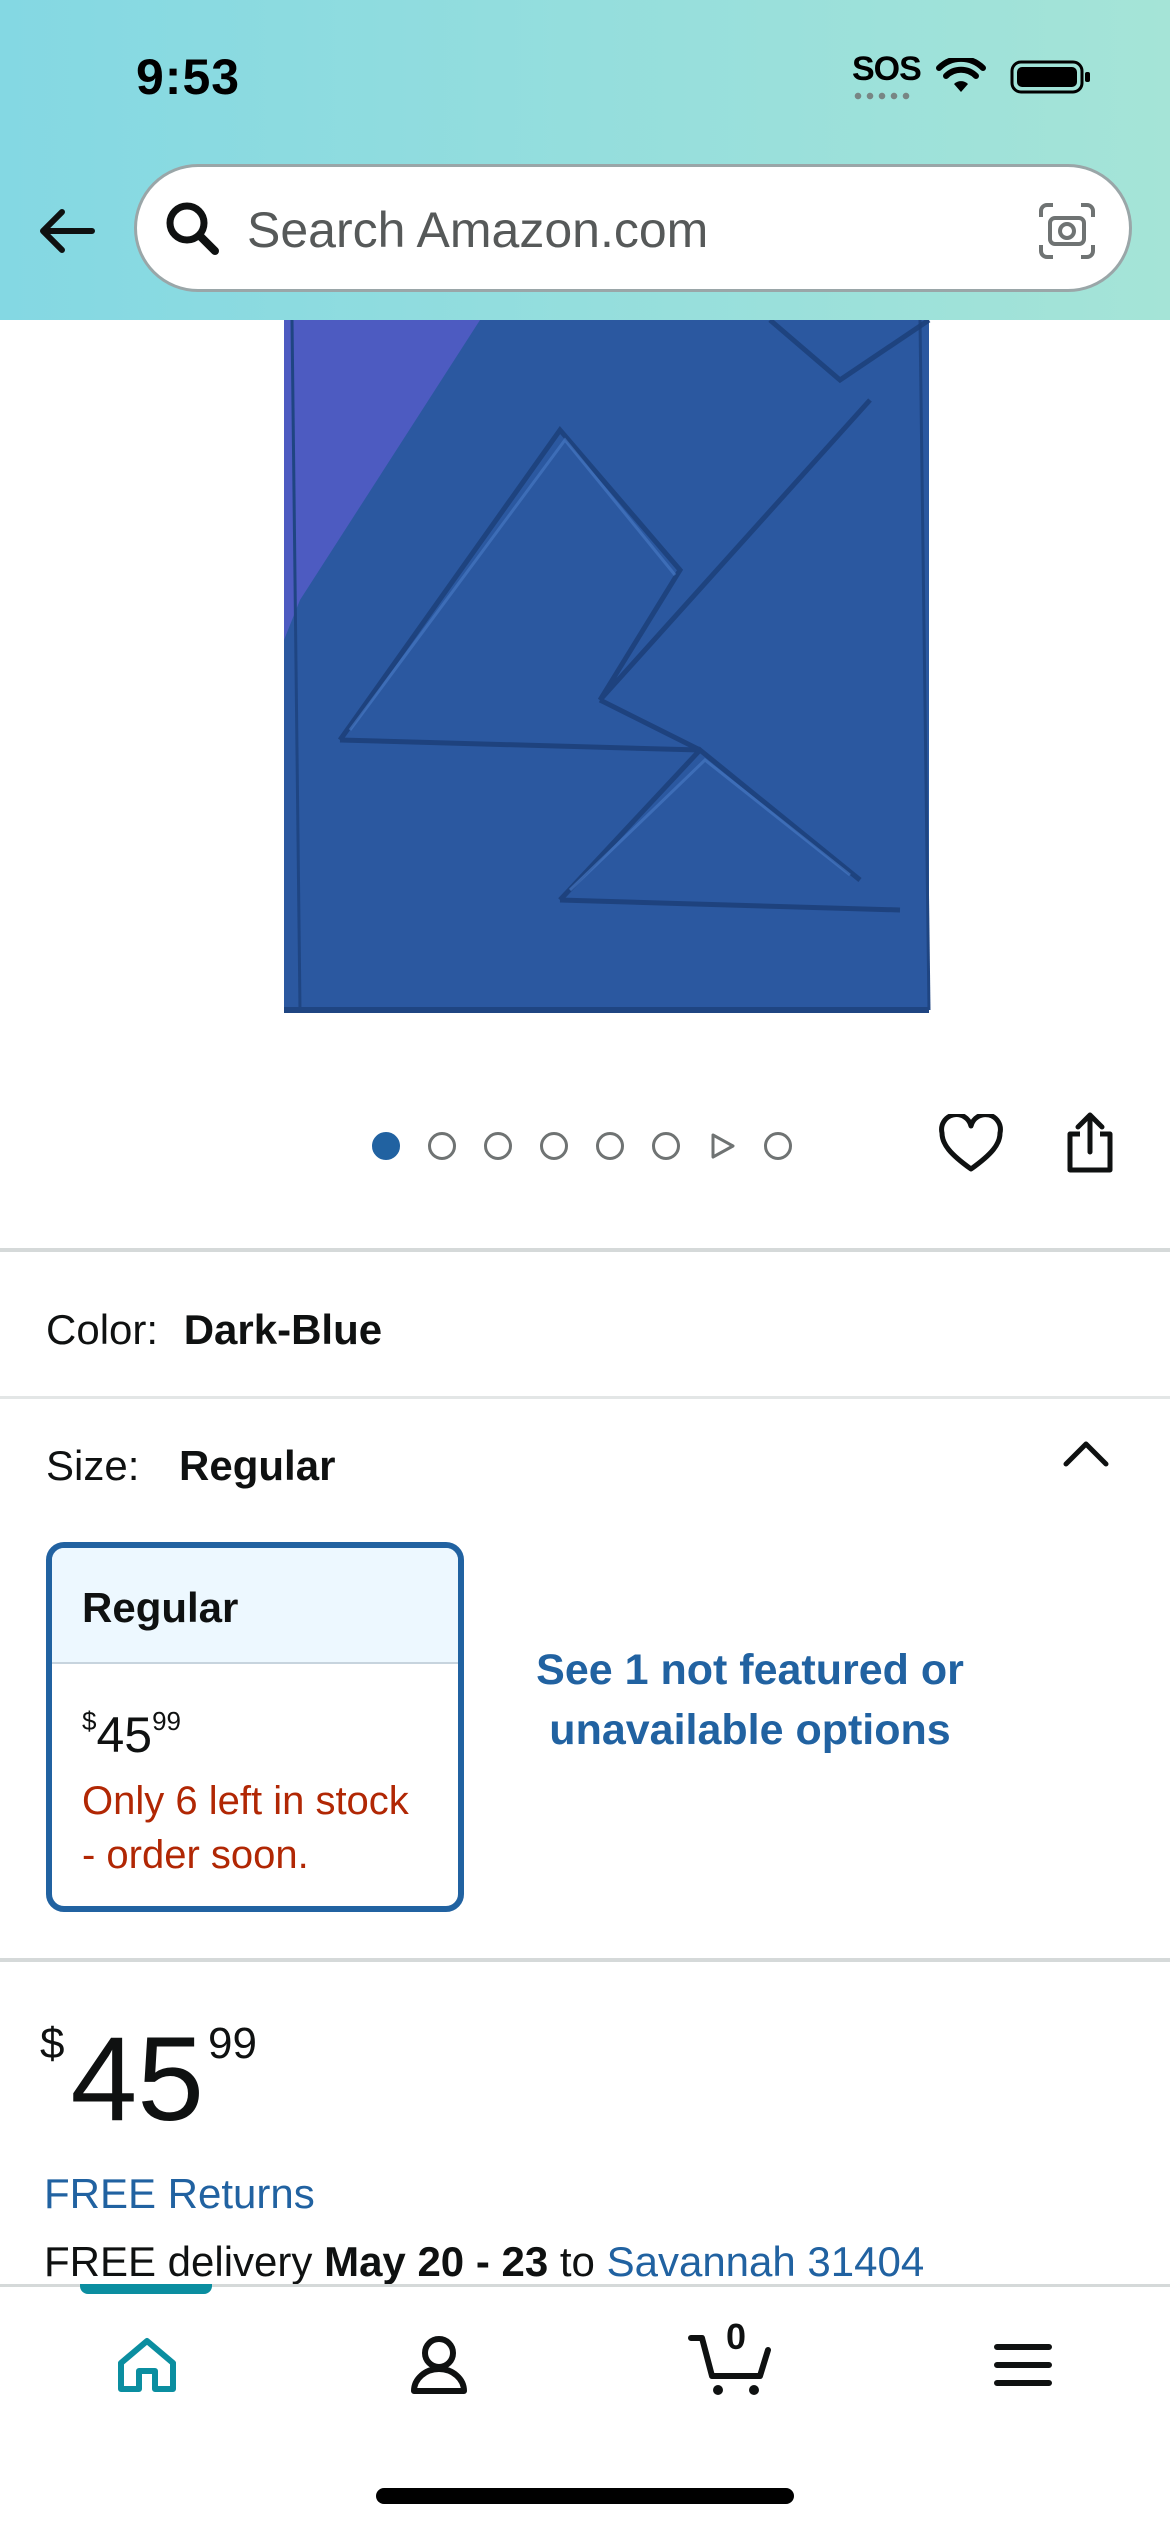 Image resolution: width=1170 pixels, height=2532 pixels. What do you see at coordinates (245, 1801) in the screenshot?
I see `stock-line-1: Only 6 left in stock` at bounding box center [245, 1801].